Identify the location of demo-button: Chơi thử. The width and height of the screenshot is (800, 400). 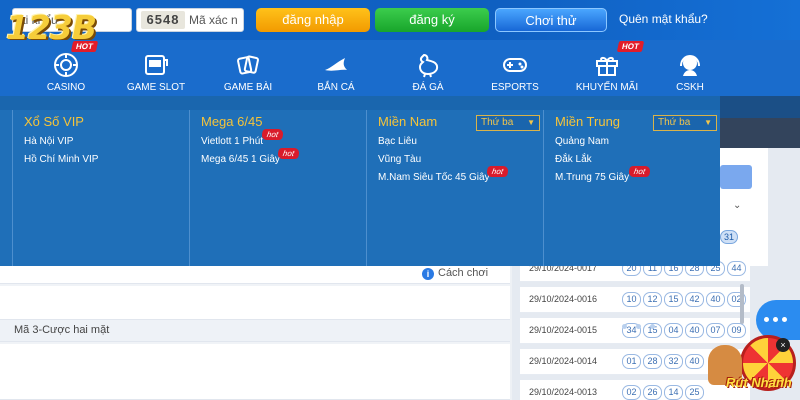
(551, 20).